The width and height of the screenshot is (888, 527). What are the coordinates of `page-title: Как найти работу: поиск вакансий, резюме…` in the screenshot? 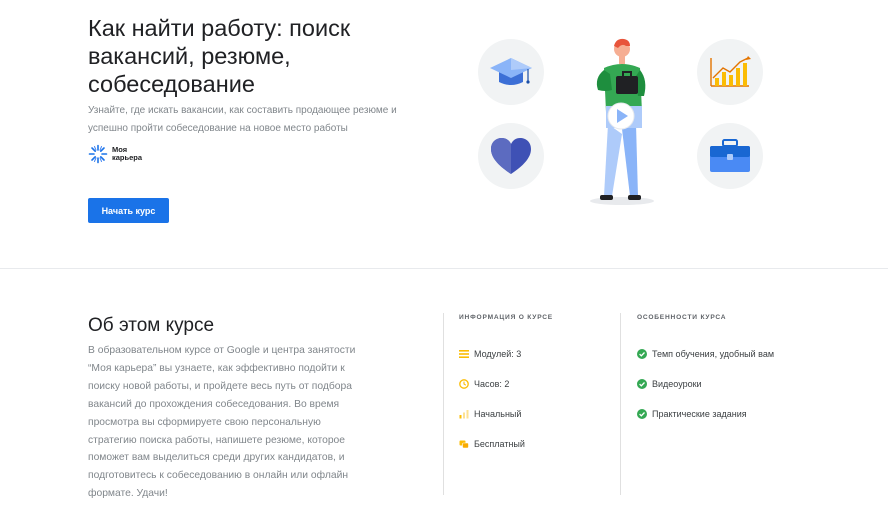 It's located at (219, 56).